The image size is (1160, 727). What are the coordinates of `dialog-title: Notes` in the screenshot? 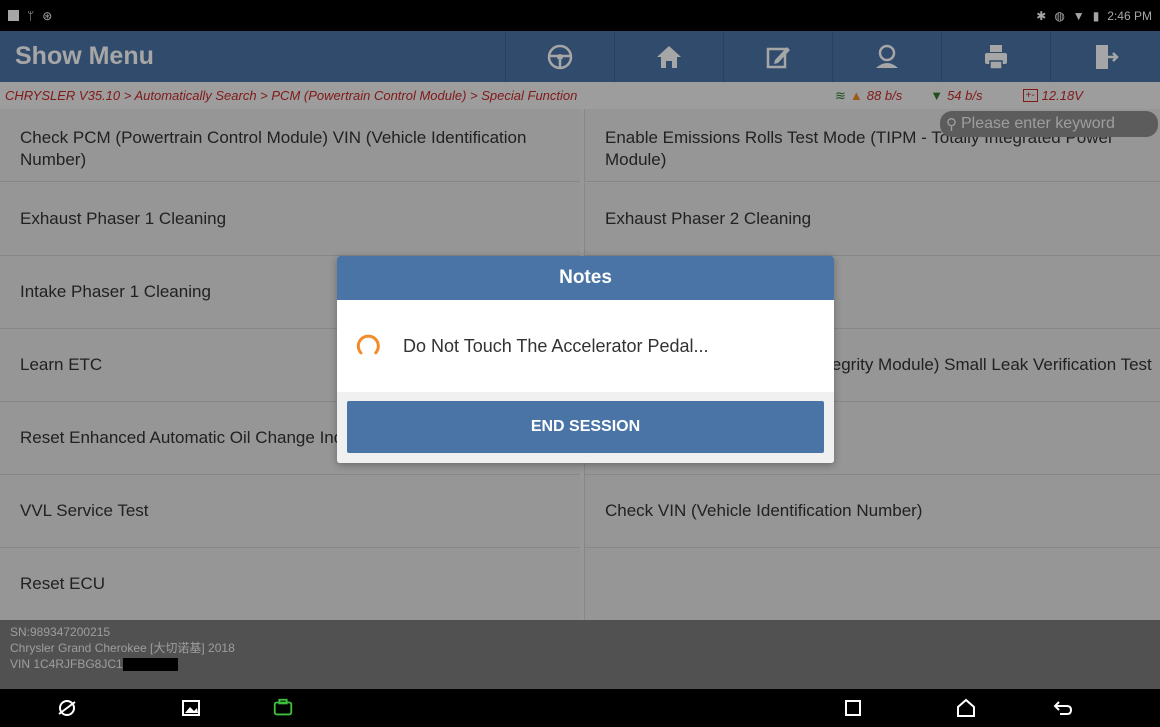 It's located at (585, 278).